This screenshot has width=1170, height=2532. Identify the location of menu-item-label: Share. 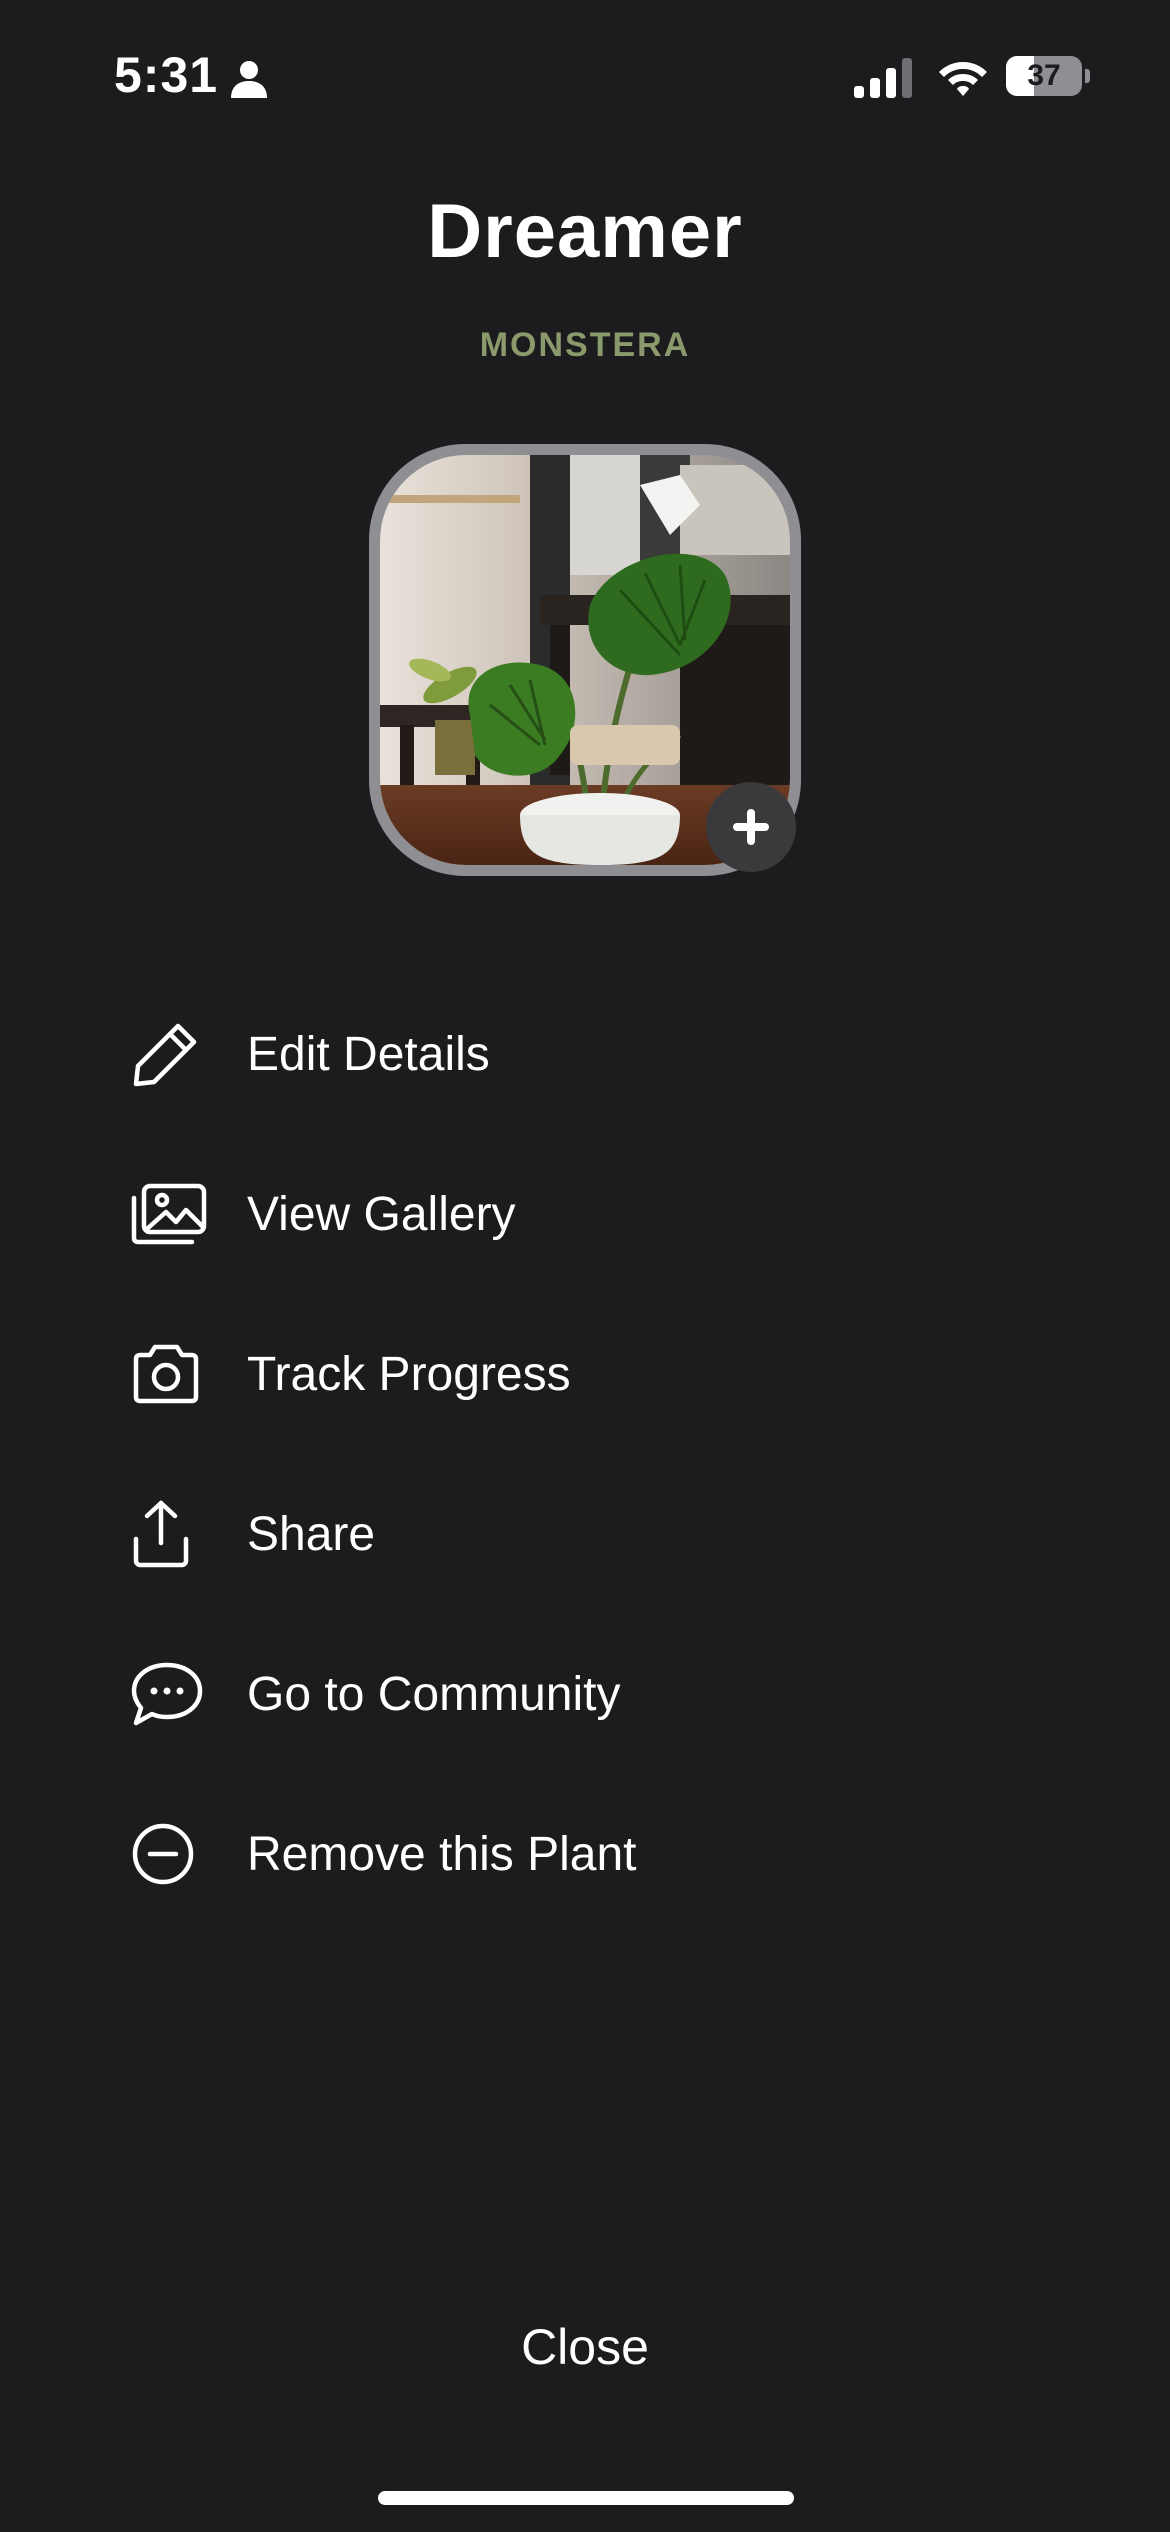
(311, 1534).